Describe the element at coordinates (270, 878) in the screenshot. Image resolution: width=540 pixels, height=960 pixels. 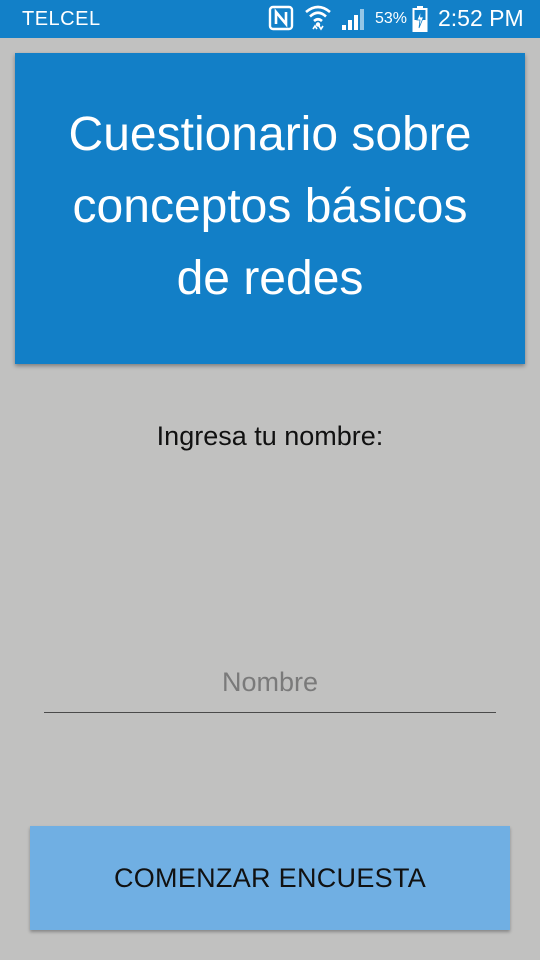
I see `start-survey-button: COMENZAR ENCUESTA` at that location.